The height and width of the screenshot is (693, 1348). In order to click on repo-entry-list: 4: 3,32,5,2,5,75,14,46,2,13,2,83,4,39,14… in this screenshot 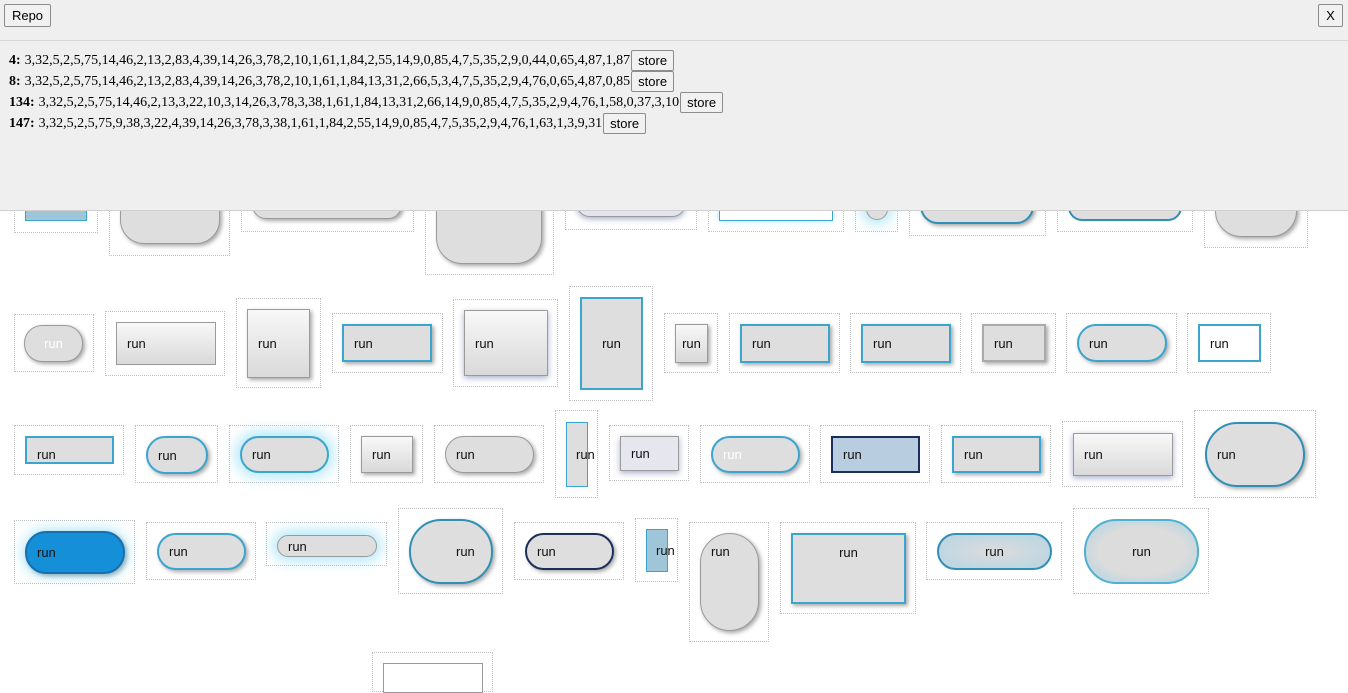, I will do `click(366, 92)`.